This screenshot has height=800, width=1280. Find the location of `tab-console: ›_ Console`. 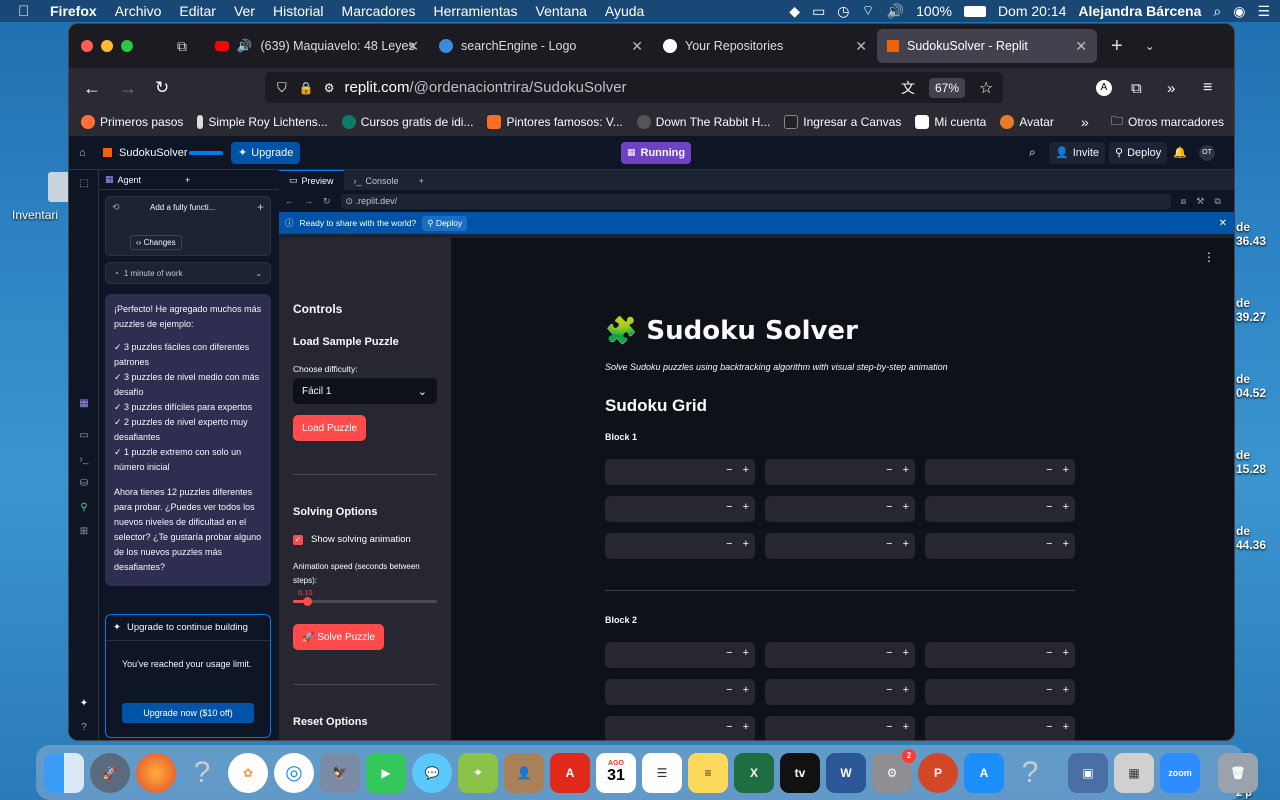

tab-console: ›_ Console is located at coordinates (376, 181).